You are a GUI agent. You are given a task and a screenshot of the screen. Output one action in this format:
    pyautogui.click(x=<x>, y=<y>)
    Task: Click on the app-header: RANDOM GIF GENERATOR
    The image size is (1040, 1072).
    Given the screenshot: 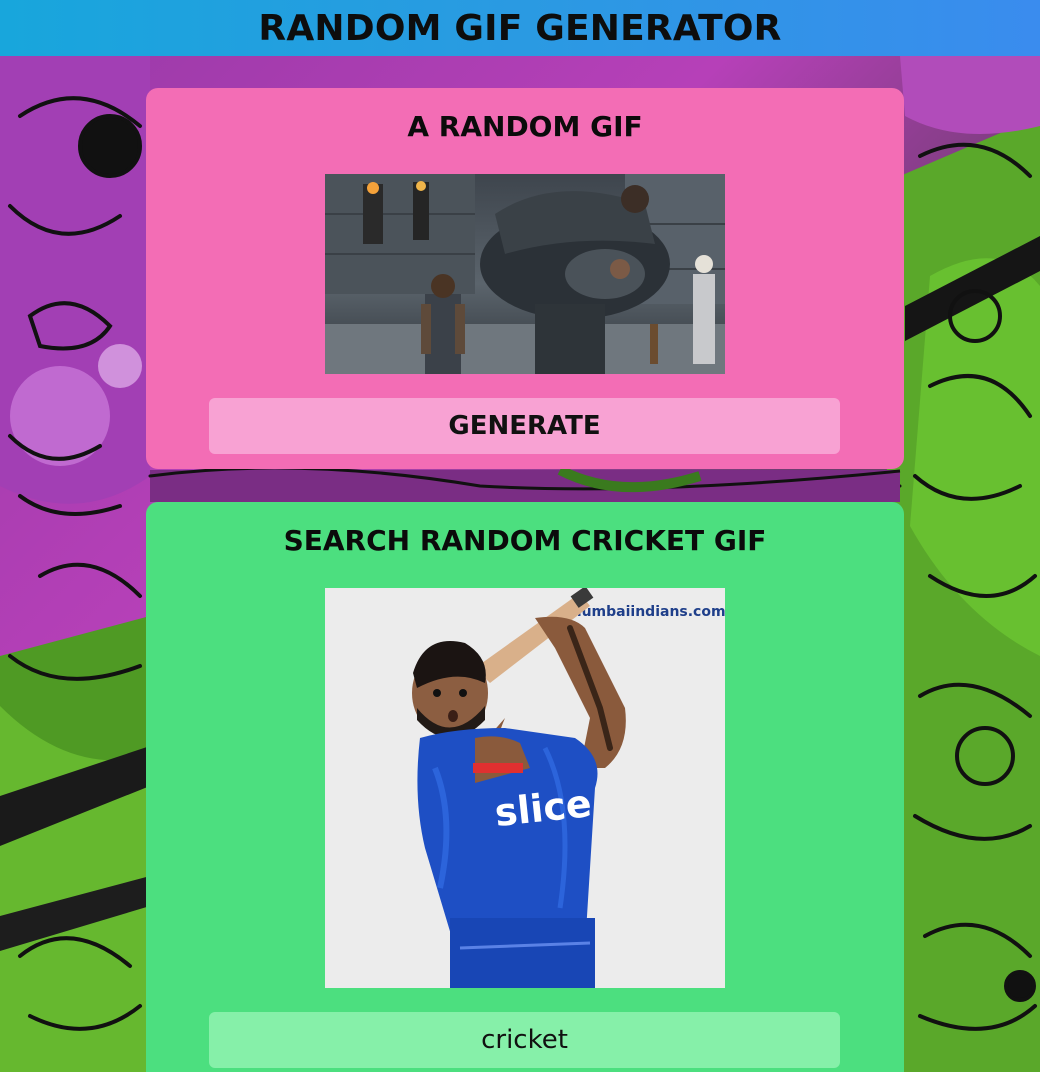 What is the action you would take?
    pyautogui.click(x=520, y=28)
    